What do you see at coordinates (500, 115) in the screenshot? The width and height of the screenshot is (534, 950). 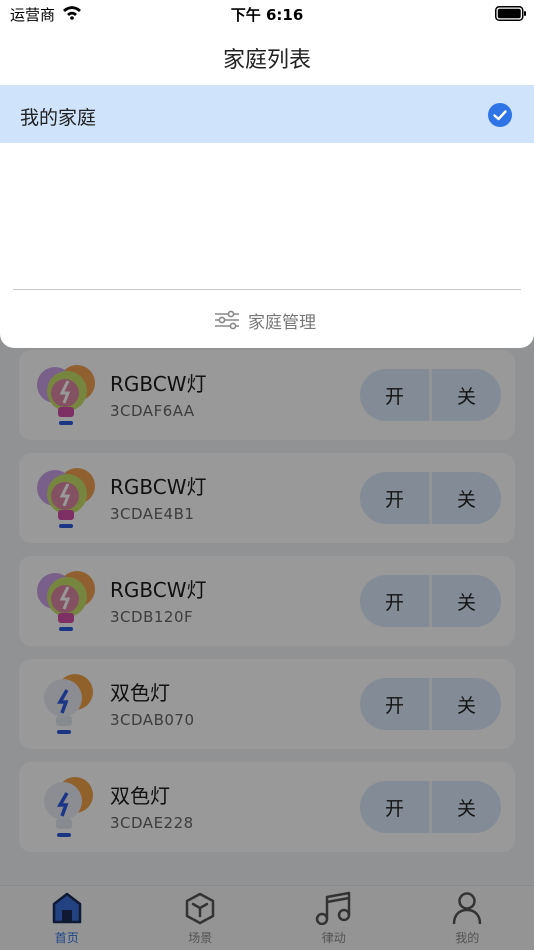 I see `checkmark-icon` at bounding box center [500, 115].